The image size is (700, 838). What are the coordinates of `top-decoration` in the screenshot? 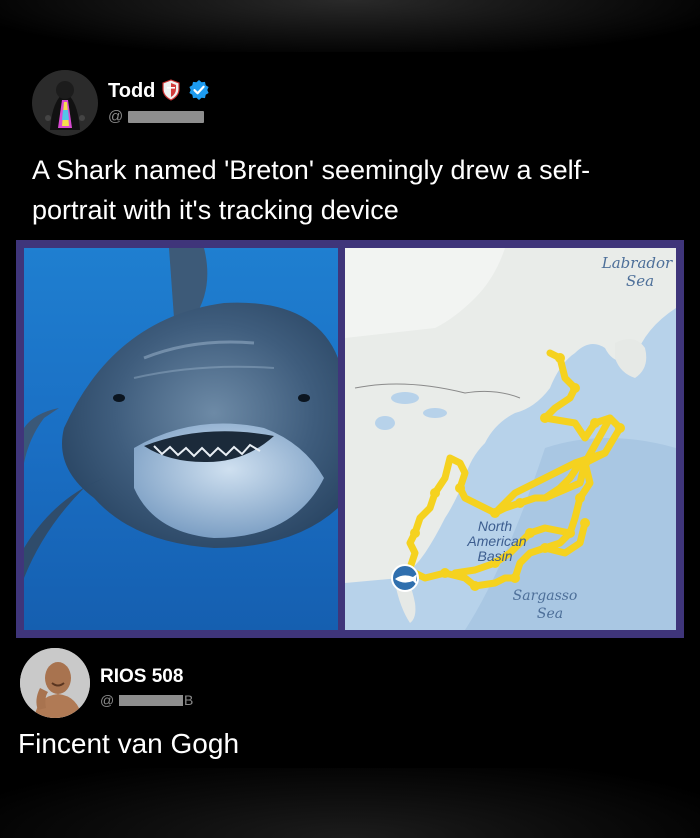 It's located at (350, 26).